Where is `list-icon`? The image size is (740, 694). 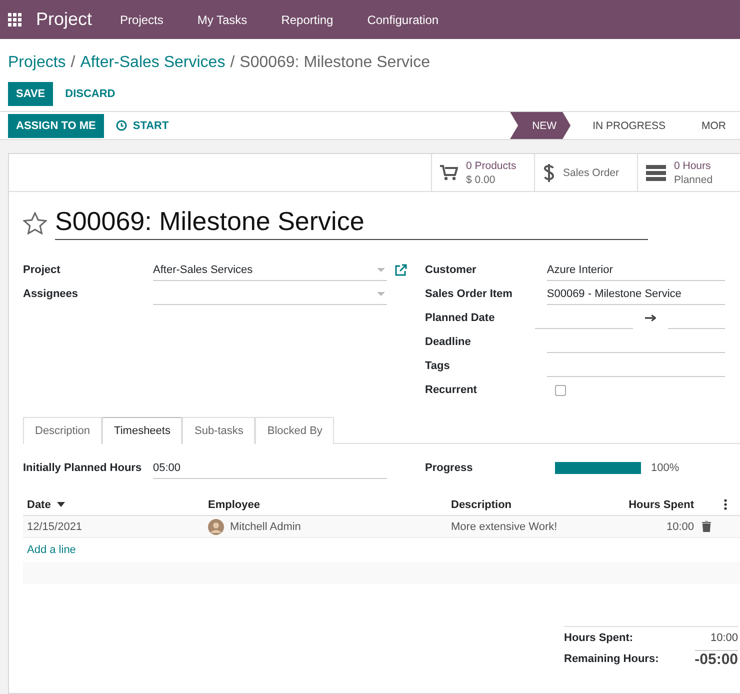
list-icon is located at coordinates (656, 172).